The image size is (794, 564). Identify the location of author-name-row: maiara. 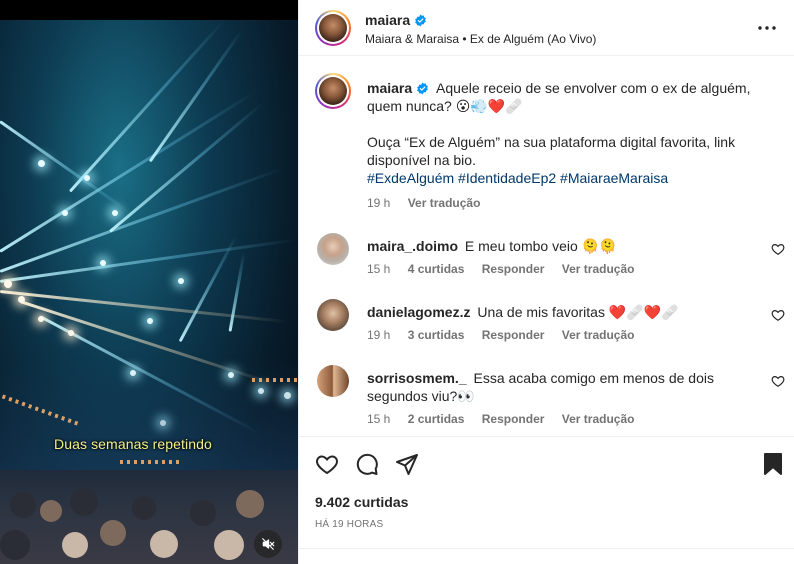
(396, 20).